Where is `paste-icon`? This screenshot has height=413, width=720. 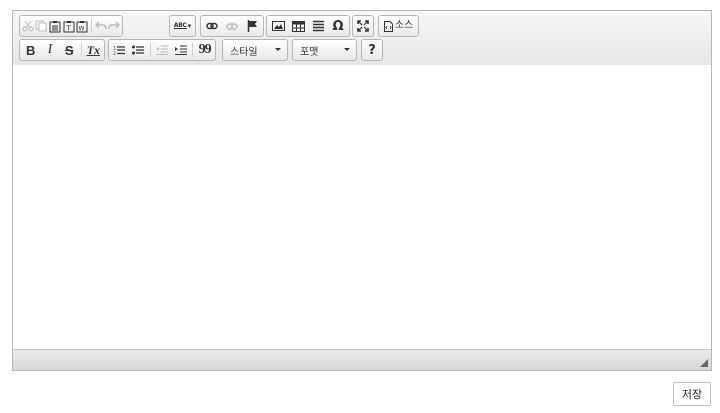
paste-icon is located at coordinates (55, 26).